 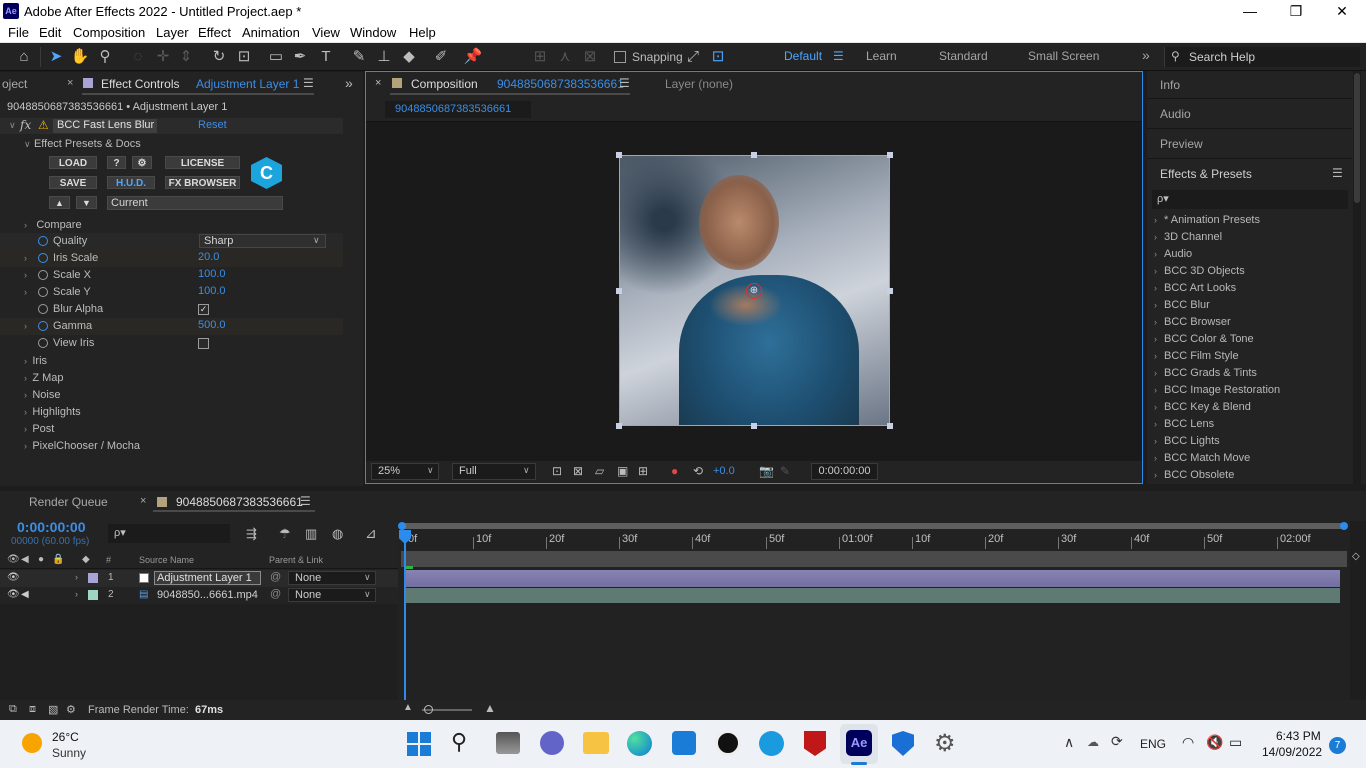 I want to click on group-z-map: › Z Map, so click(x=44, y=377).